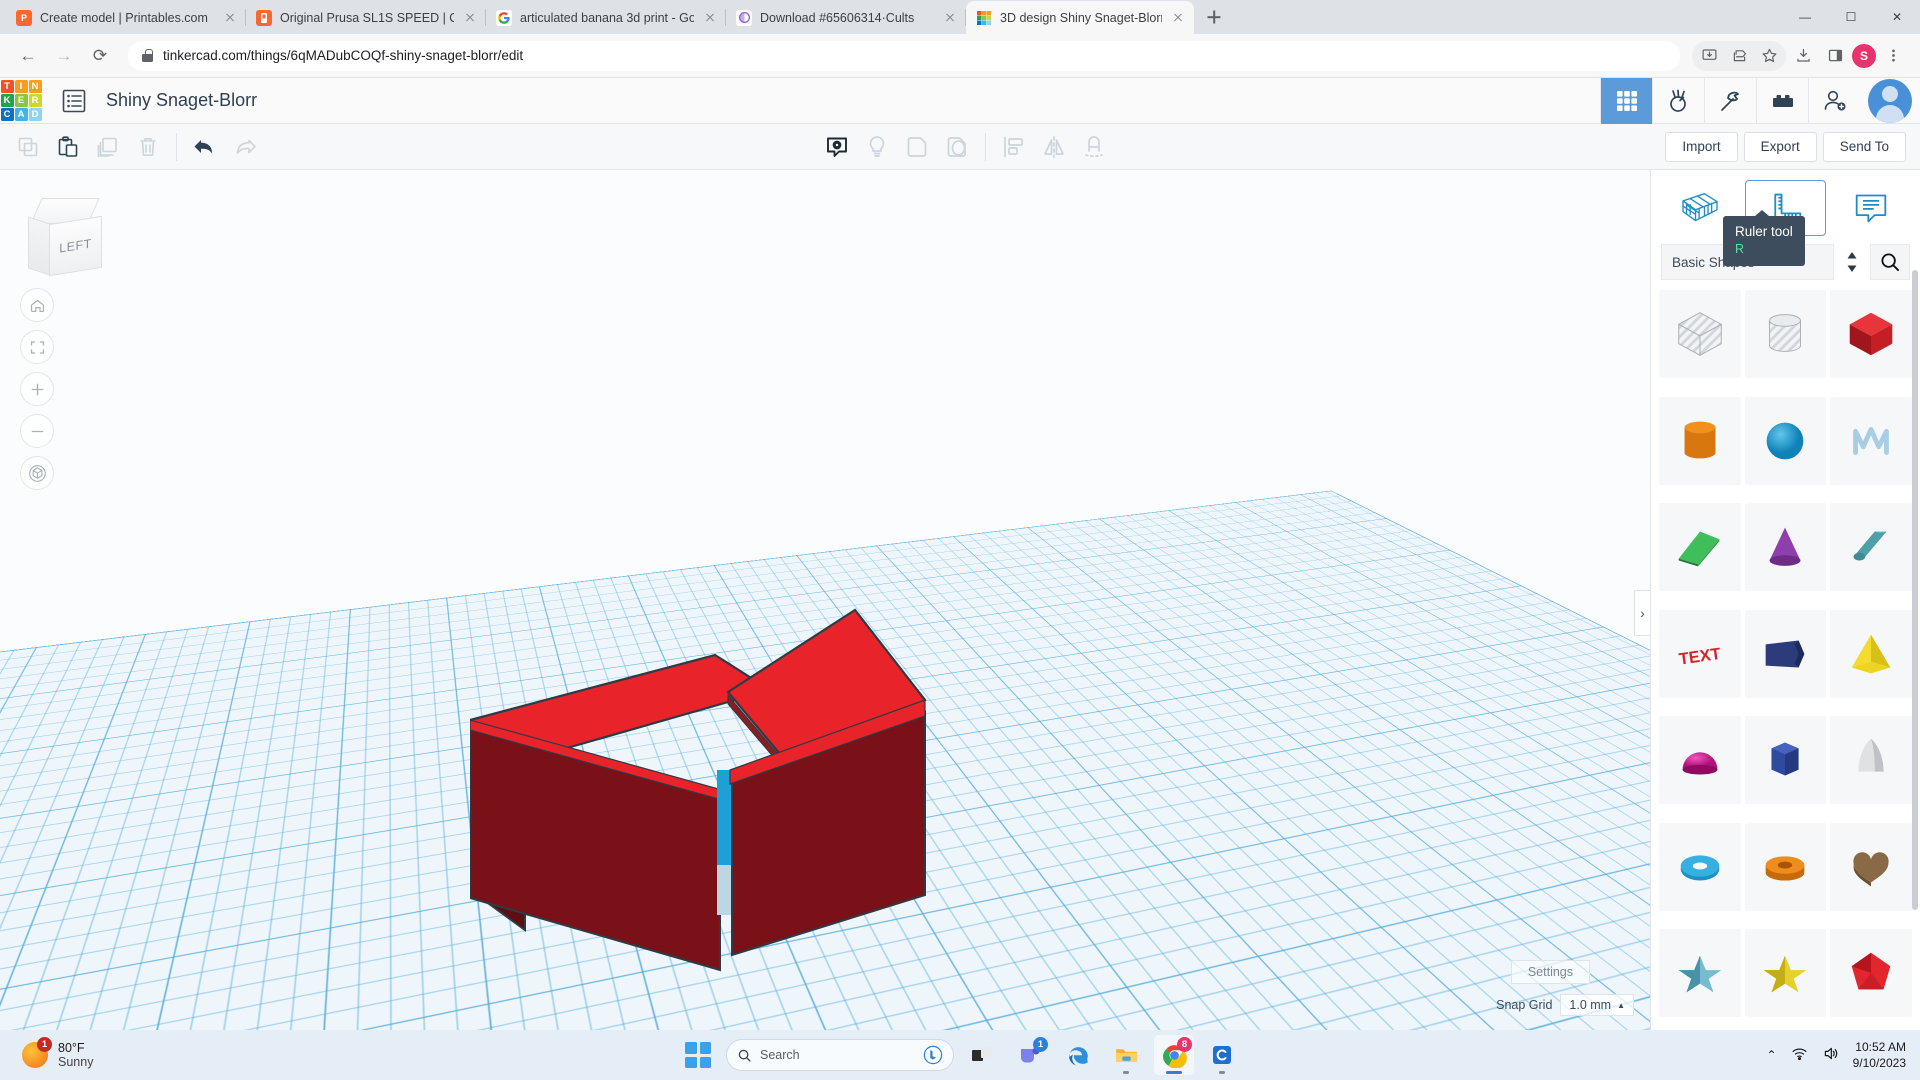 The image size is (1920, 1080). Describe the element at coordinates (1597, 1005) in the screenshot. I see `snap-grid-value: 1.0 mm ▲` at that location.